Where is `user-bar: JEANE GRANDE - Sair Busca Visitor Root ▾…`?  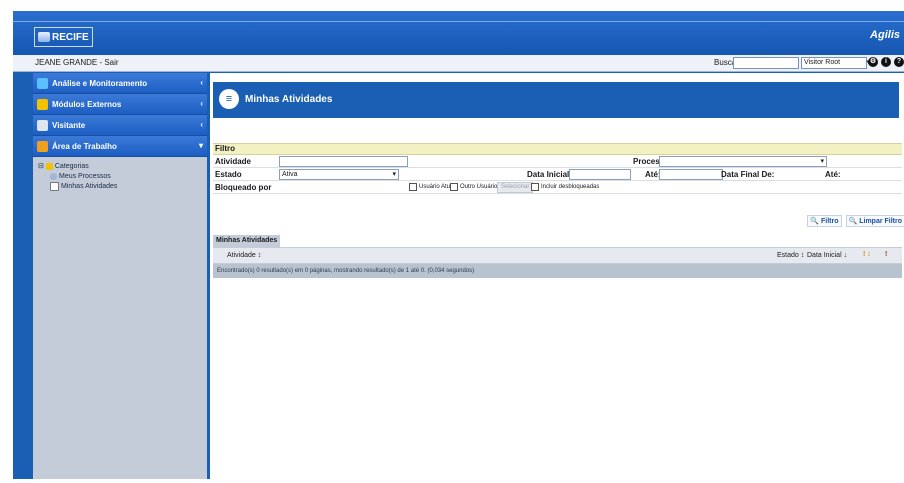
user-bar: JEANE GRANDE - Sair Busca Visitor Root ▾… is located at coordinates (458, 63).